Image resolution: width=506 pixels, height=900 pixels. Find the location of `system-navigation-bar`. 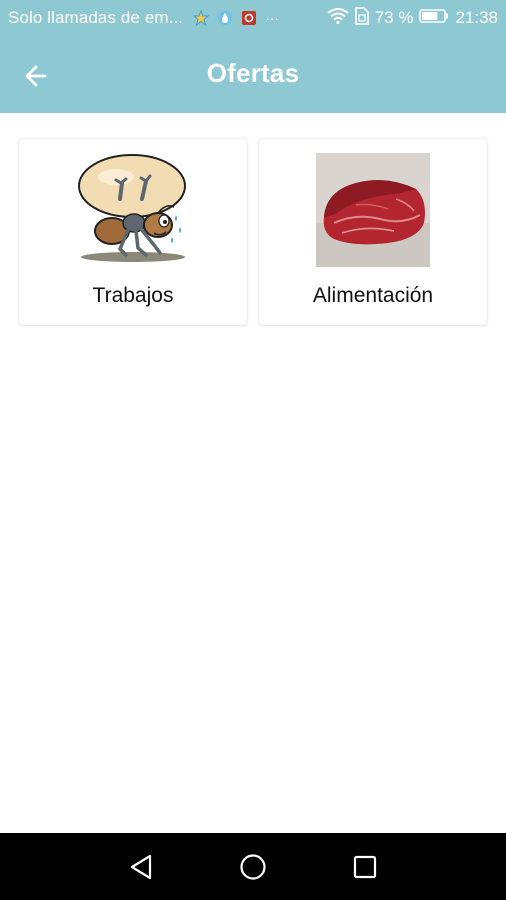

system-navigation-bar is located at coordinates (253, 866).